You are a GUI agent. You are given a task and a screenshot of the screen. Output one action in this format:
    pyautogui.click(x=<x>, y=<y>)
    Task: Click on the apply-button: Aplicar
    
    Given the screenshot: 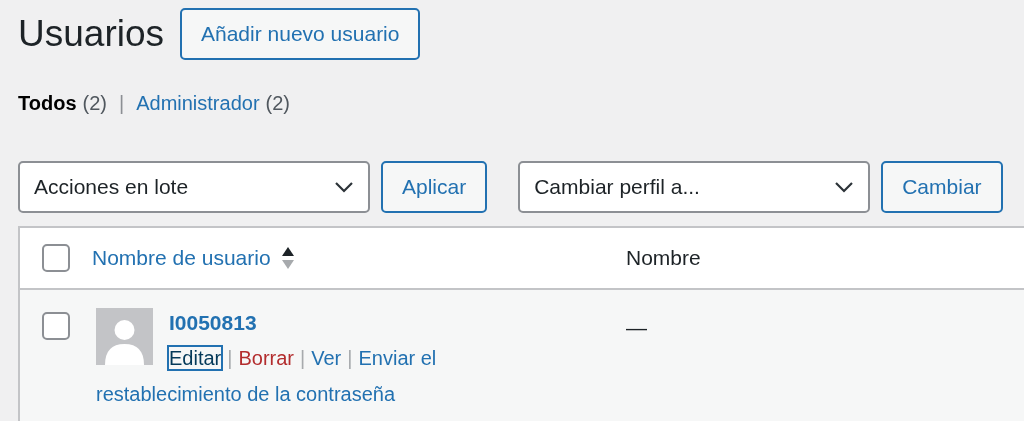 What is the action you would take?
    pyautogui.click(x=434, y=187)
    